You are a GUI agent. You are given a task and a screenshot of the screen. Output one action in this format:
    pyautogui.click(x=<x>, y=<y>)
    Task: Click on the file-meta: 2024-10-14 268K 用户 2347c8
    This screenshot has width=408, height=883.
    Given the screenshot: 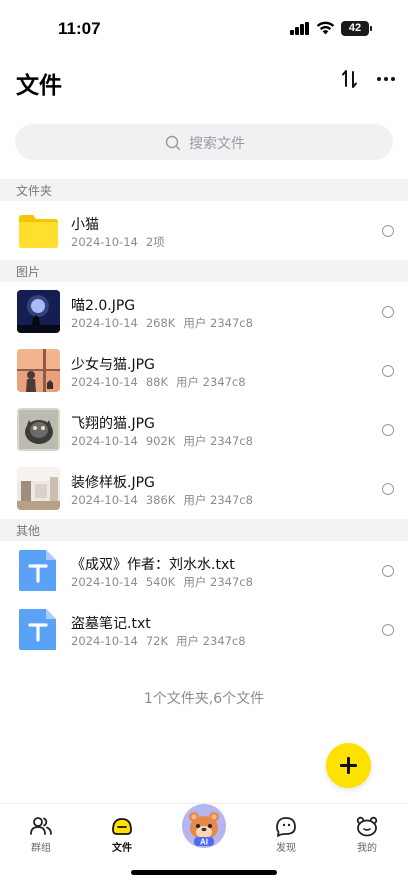 What is the action you would take?
    pyautogui.click(x=162, y=323)
    